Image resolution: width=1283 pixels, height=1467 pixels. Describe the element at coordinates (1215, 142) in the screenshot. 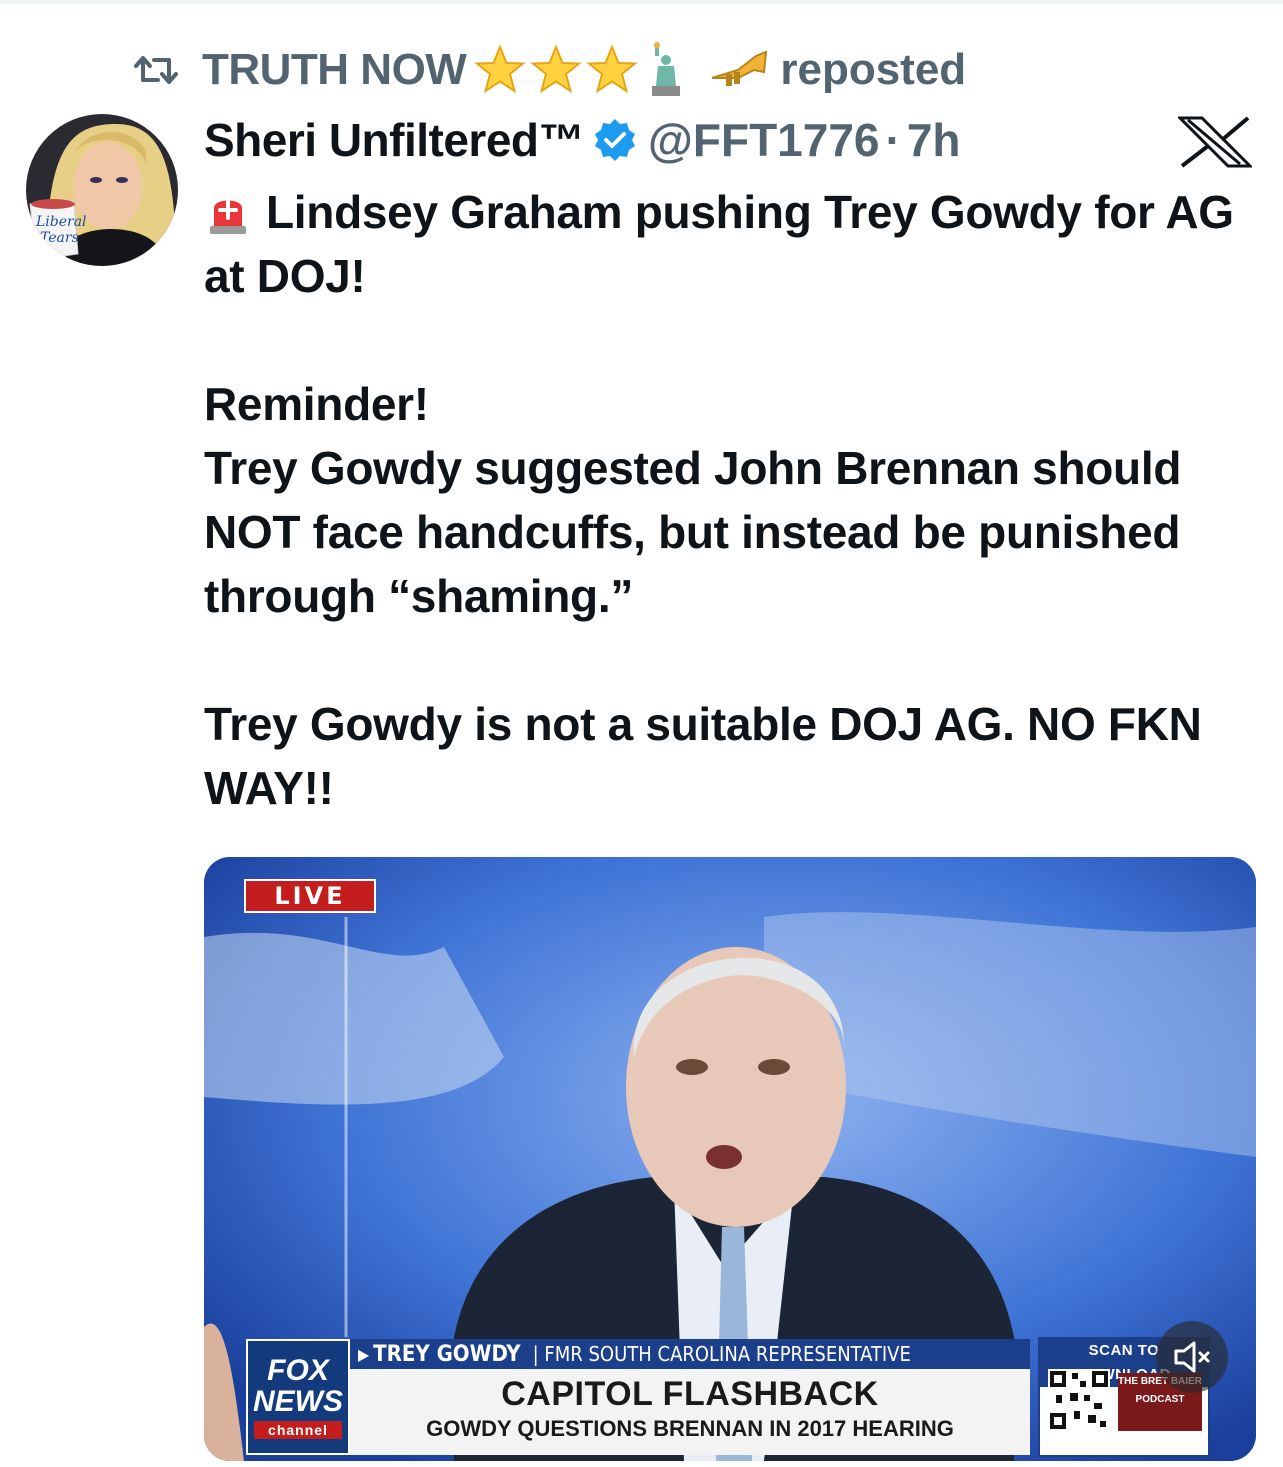

I see `x-logo-icon` at that location.